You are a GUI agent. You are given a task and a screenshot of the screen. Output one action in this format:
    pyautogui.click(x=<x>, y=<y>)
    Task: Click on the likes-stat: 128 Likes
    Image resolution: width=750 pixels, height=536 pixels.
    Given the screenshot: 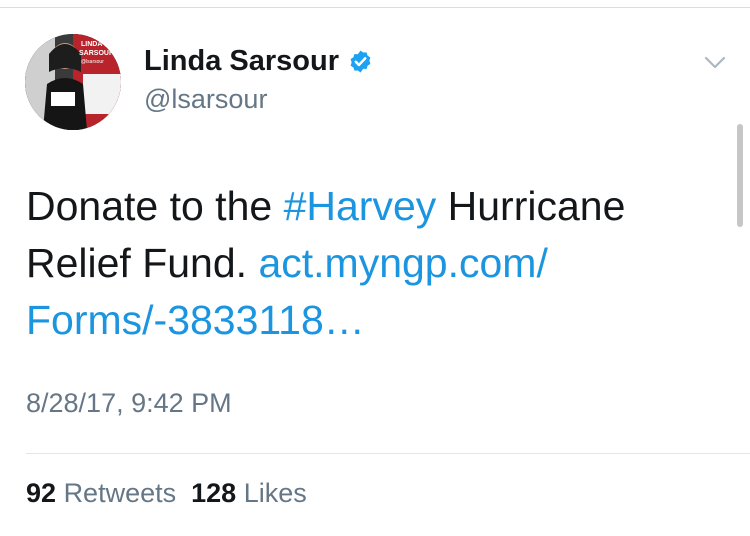 What is the action you would take?
    pyautogui.click(x=249, y=493)
    